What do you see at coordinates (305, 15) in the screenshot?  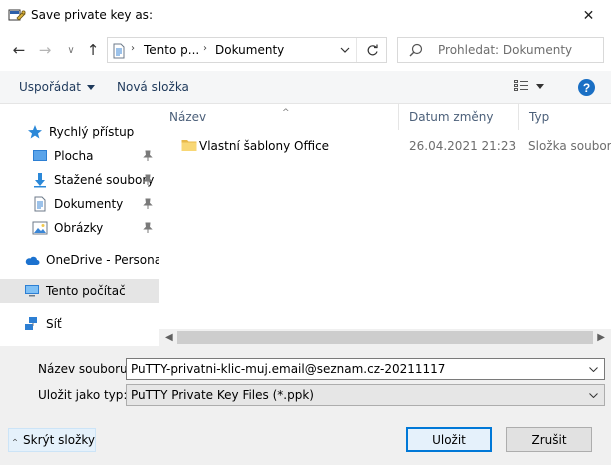 I see `title-bar: Save private key as: ✕` at bounding box center [305, 15].